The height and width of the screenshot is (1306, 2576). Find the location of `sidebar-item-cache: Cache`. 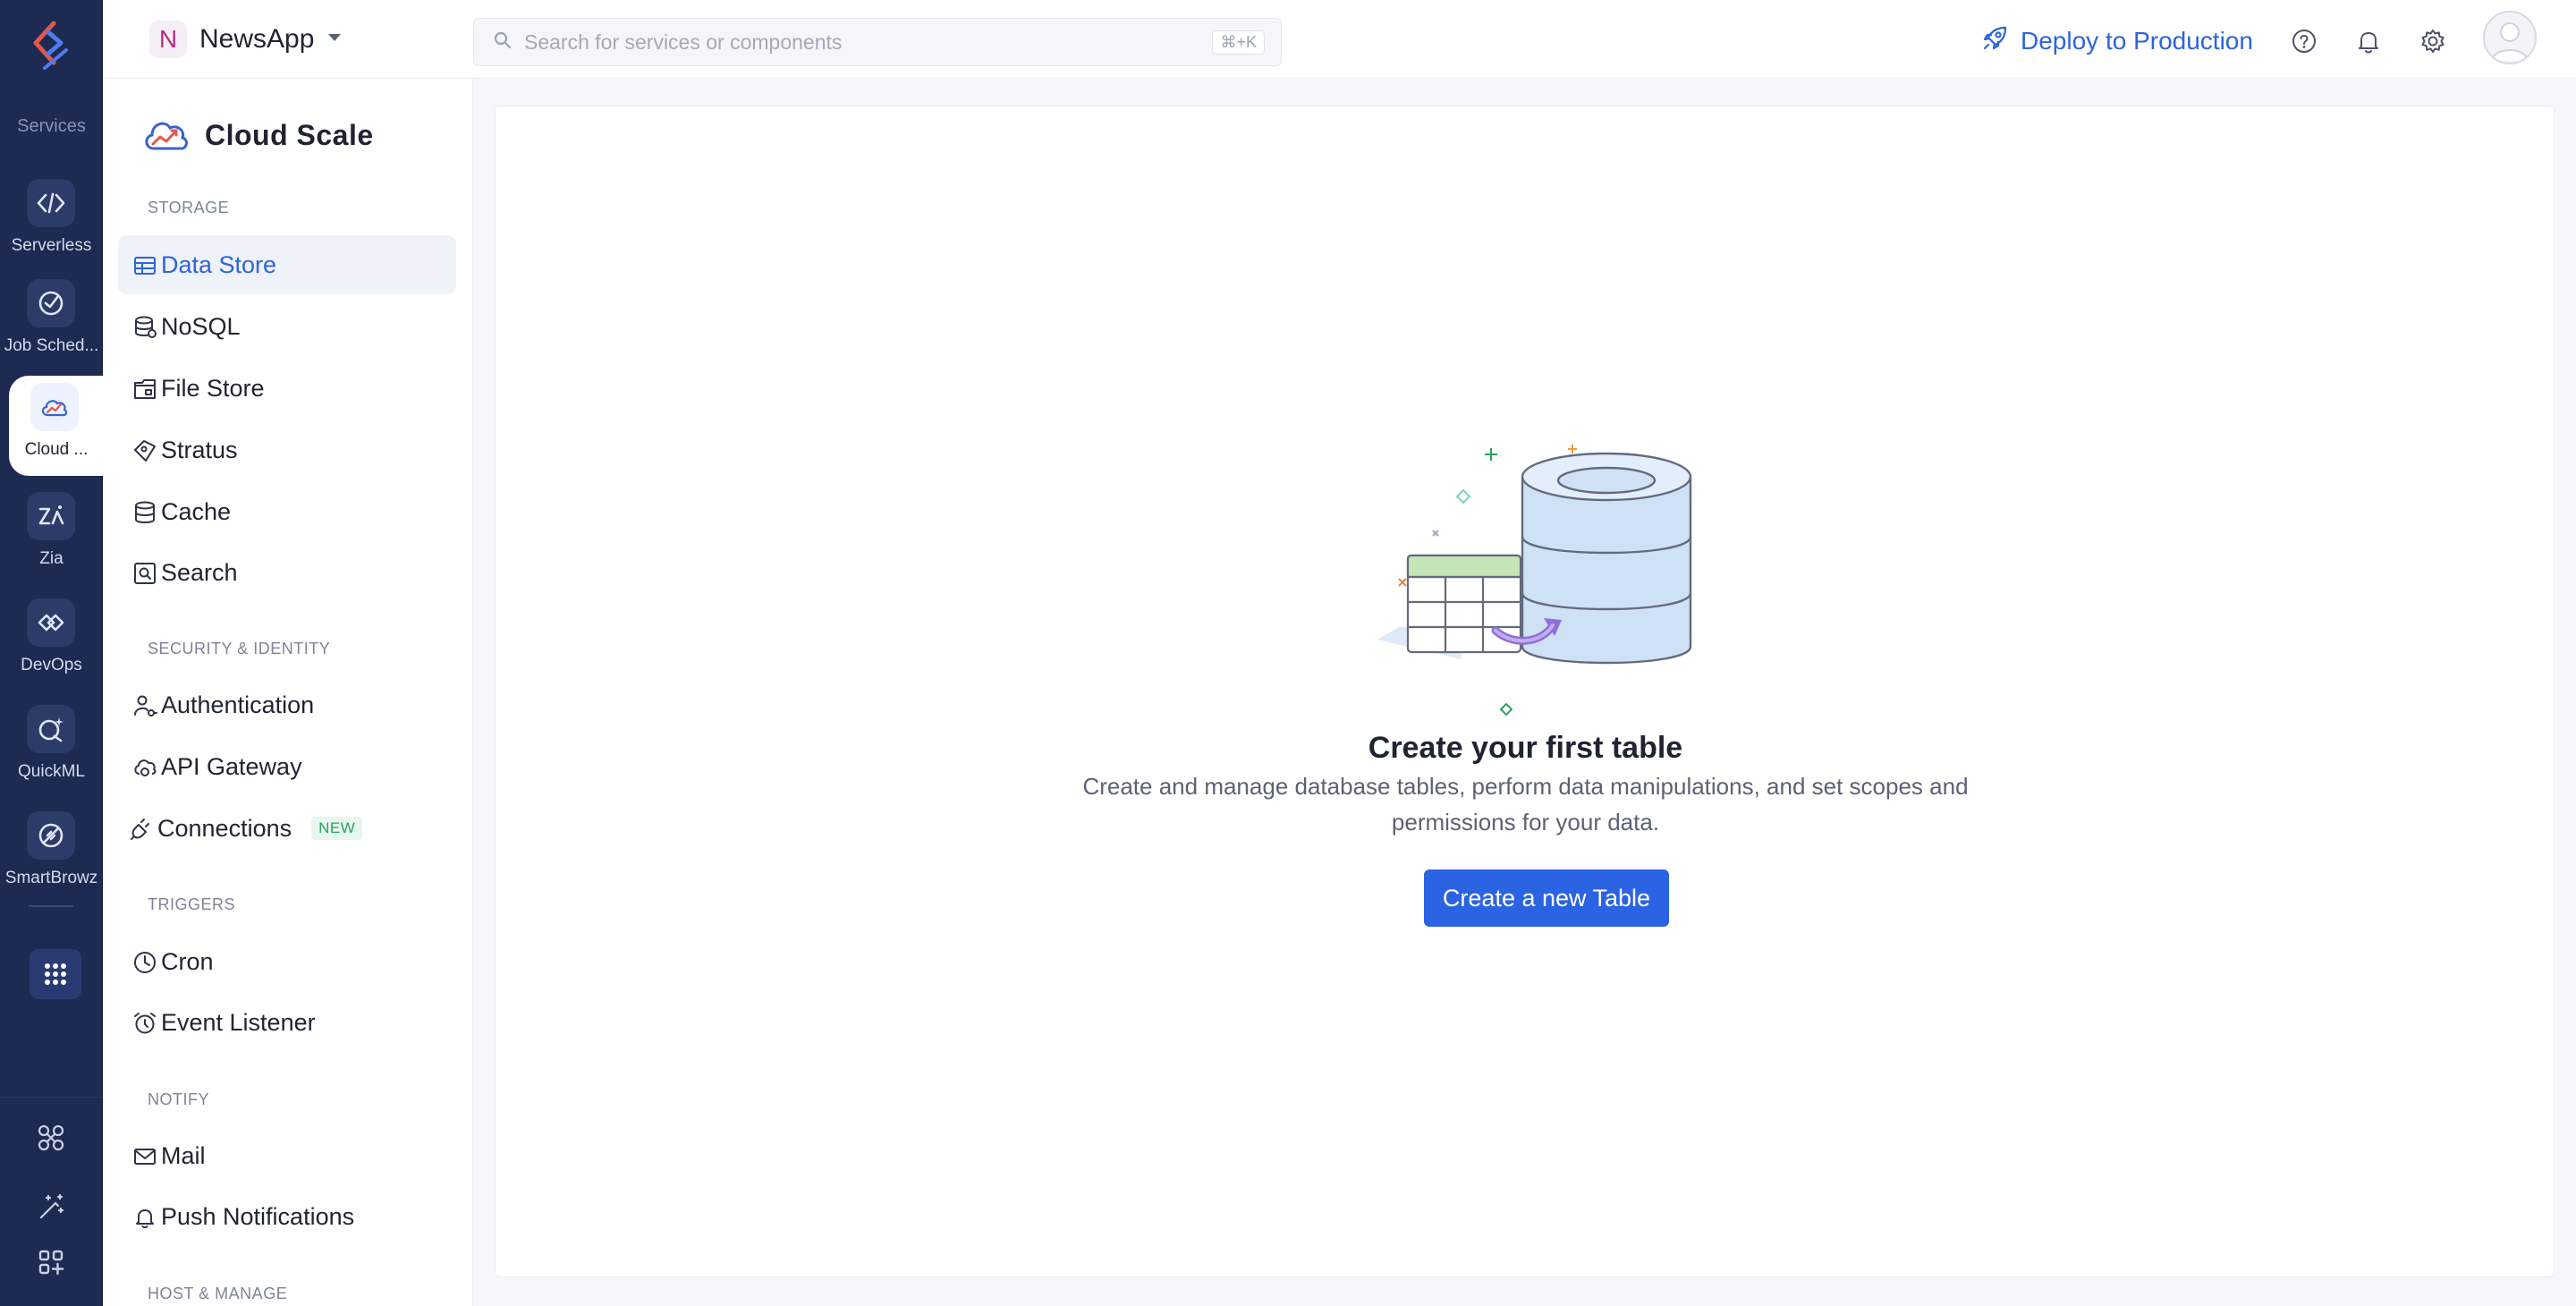

sidebar-item-cache: Cache is located at coordinates (287, 511).